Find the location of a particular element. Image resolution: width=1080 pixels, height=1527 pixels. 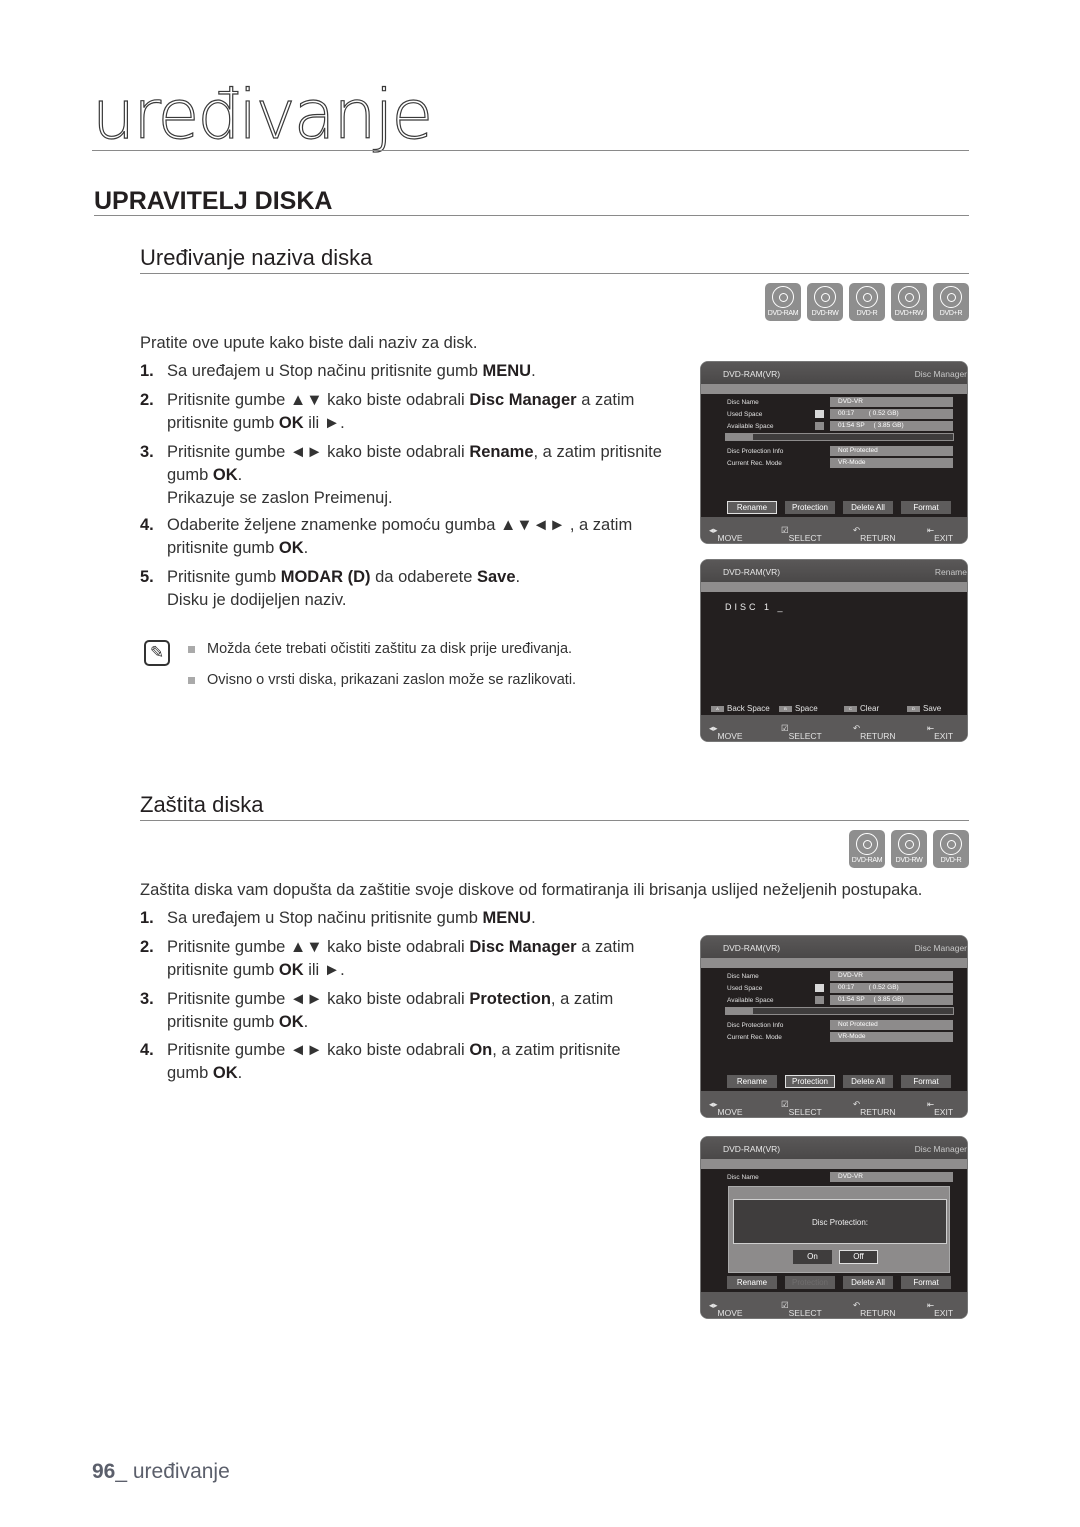

return-hint: ↶ RETURN is located at coordinates (874, 732).